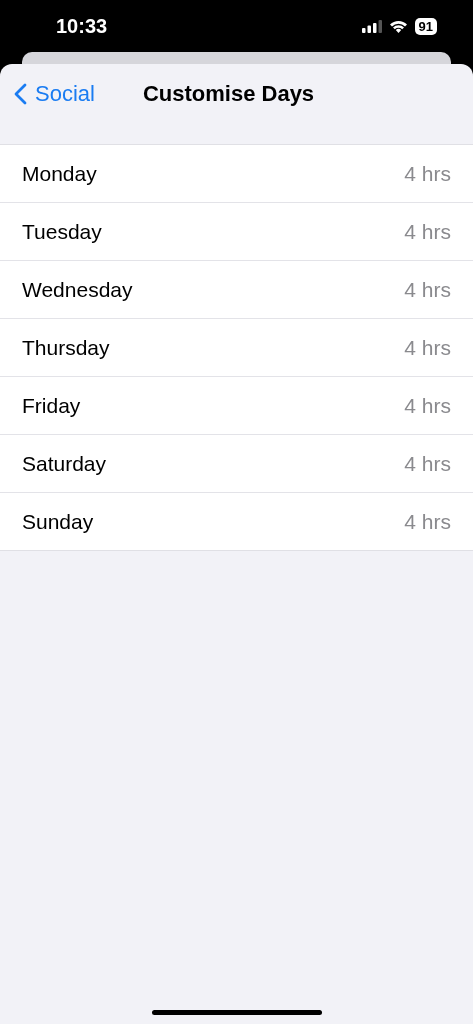 This screenshot has width=473, height=1024. I want to click on day-name: Wednesday, so click(77, 289).